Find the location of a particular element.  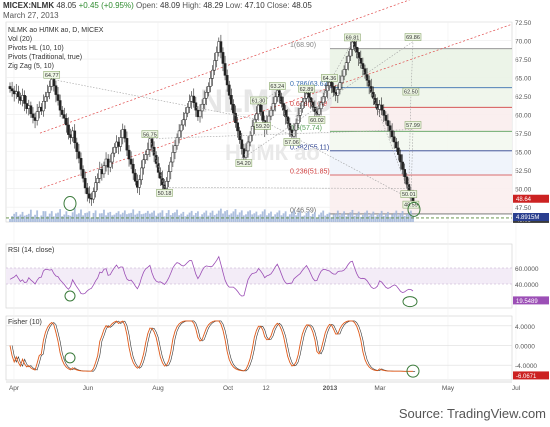

price-tick-label: 60.00 is located at coordinates (523, 116).